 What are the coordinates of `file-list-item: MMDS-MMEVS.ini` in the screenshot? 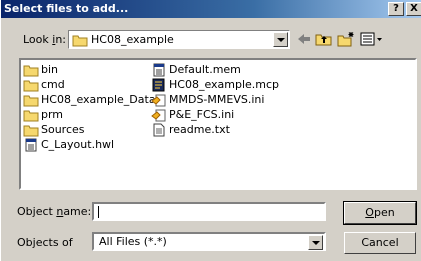 It's located at (215, 99).